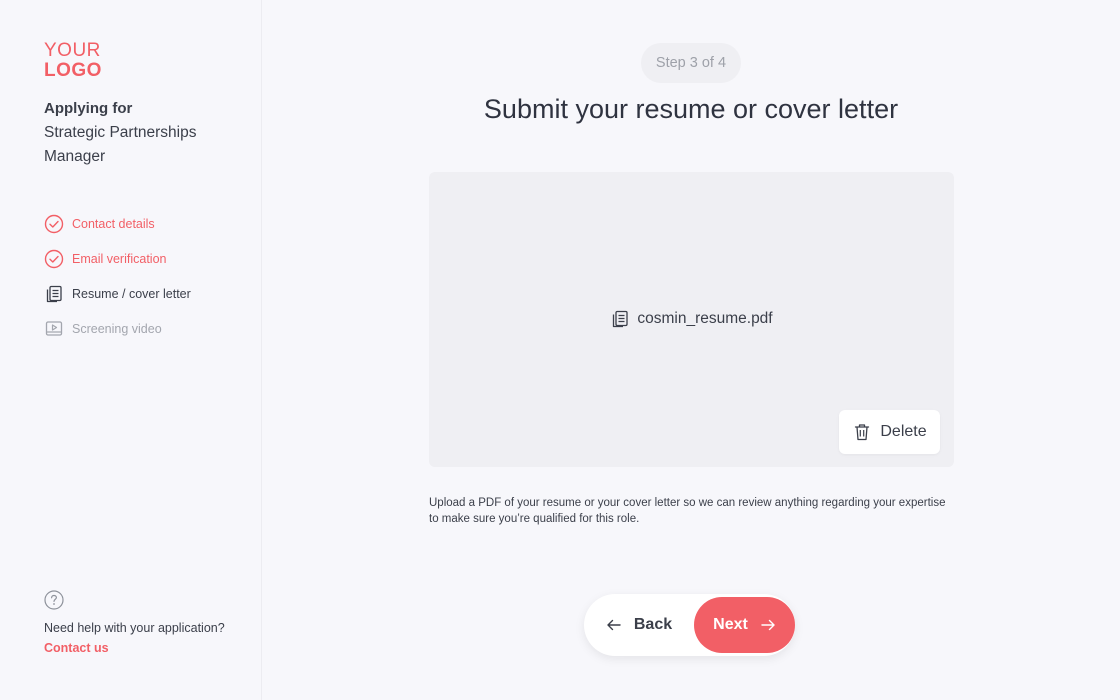  What do you see at coordinates (131, 294) in the screenshot?
I see `step-label: Resume / cover letter` at bounding box center [131, 294].